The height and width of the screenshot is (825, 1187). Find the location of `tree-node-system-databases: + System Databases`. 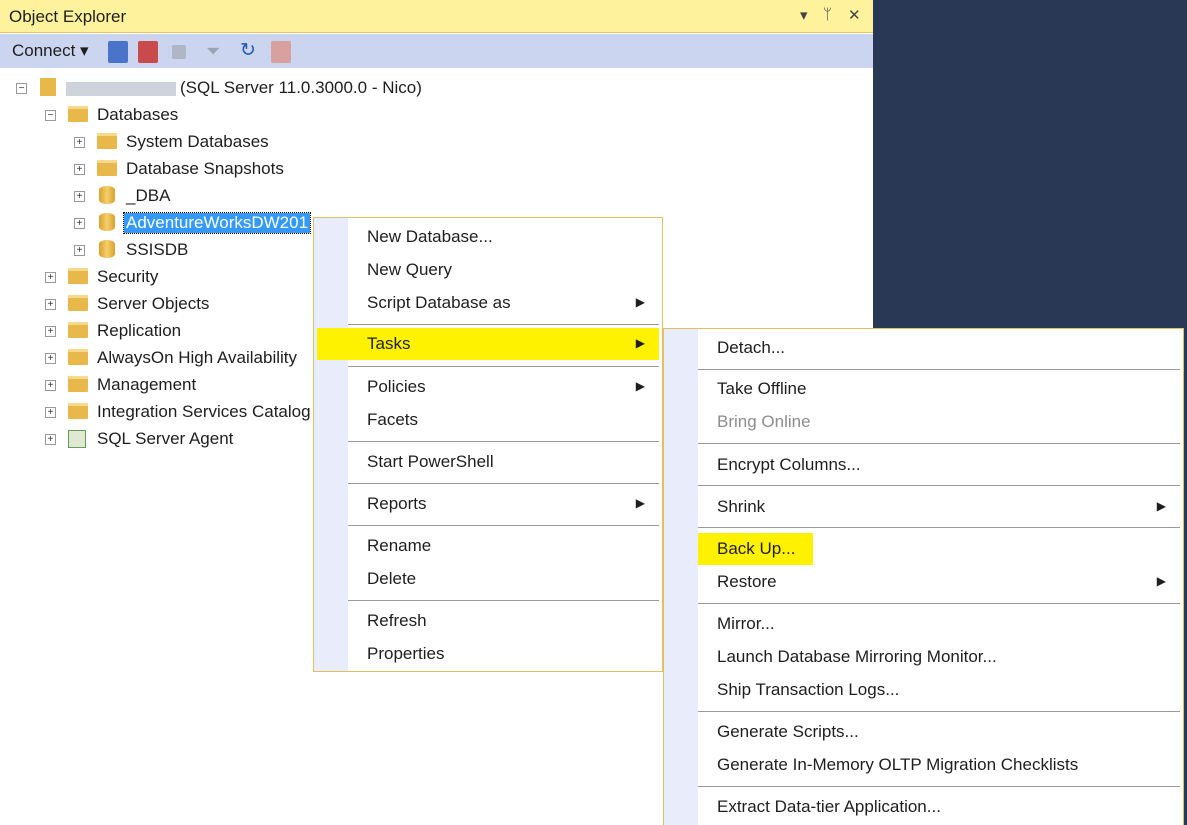

tree-node-system-databases: + System Databases is located at coordinates (150, 142).